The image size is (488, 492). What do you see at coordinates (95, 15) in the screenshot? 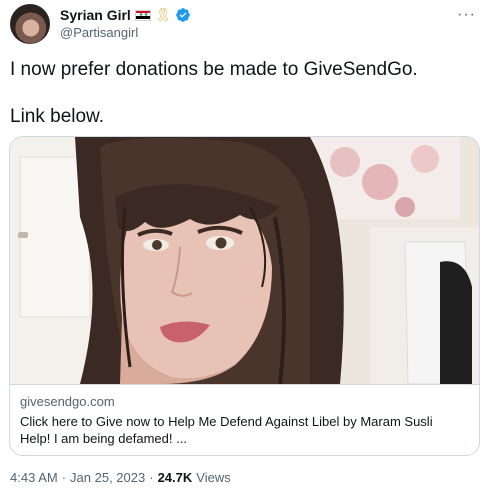
I see `author-display-name: Syrian Girl` at bounding box center [95, 15].